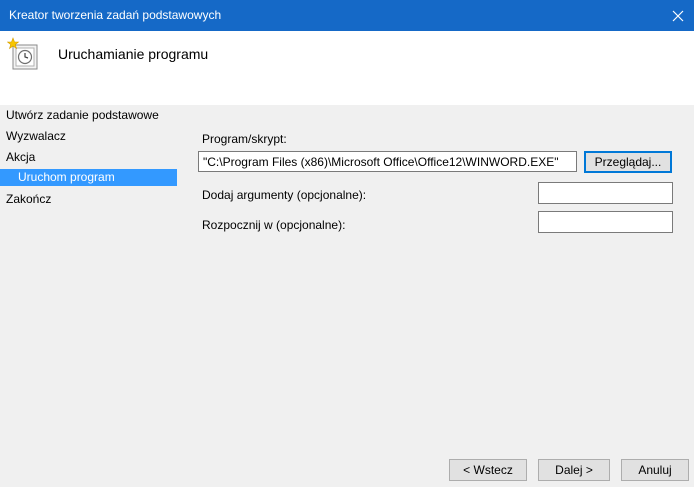 The width and height of the screenshot is (694, 487). Describe the element at coordinates (115, 15) in the screenshot. I see `window-title: Kreator tworzenia zadań podstawowych` at that location.